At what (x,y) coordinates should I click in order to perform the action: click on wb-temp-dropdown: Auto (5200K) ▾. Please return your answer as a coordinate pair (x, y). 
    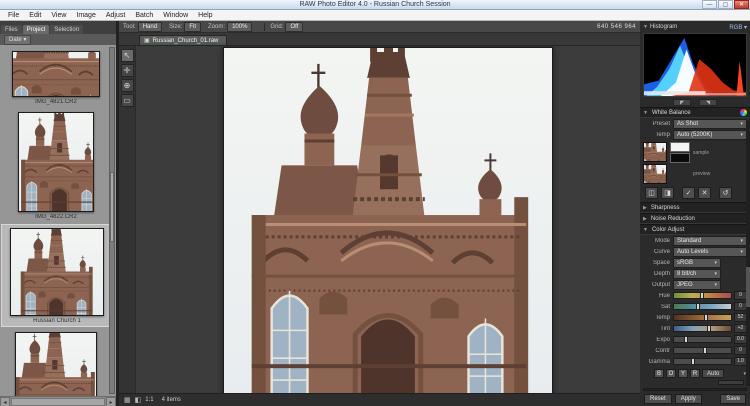
    Looking at the image, I should click on (710, 134).